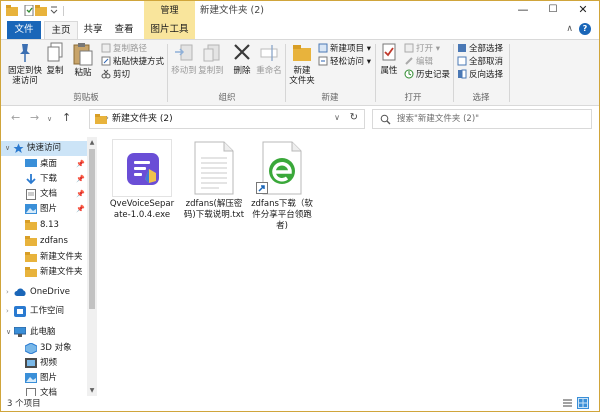 Image resolution: width=600 pixels, height=412 pixels. I want to click on paste-shortcut-button: 粘贴快捷方式, so click(132, 62).